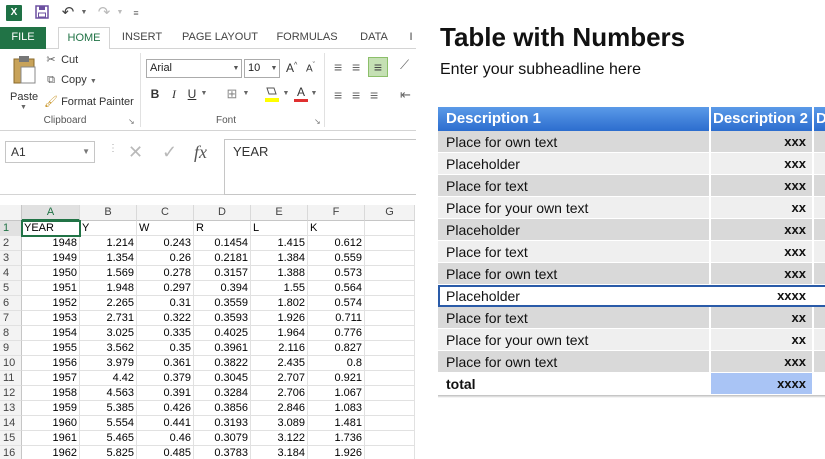  What do you see at coordinates (378, 67) in the screenshot?
I see `align-bottom-icon: ≡` at bounding box center [378, 67].